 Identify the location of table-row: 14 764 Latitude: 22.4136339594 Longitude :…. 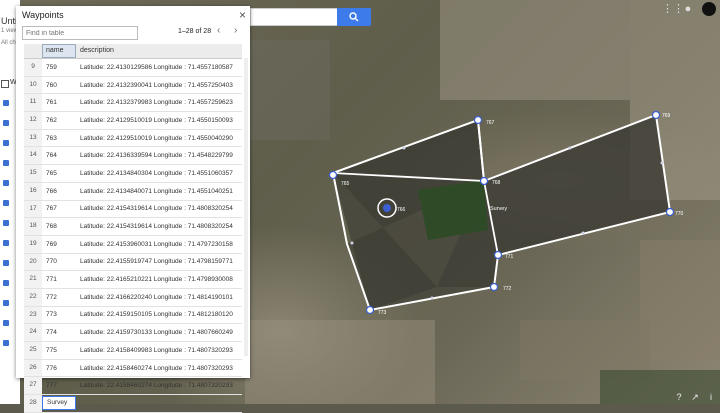
(133, 156).